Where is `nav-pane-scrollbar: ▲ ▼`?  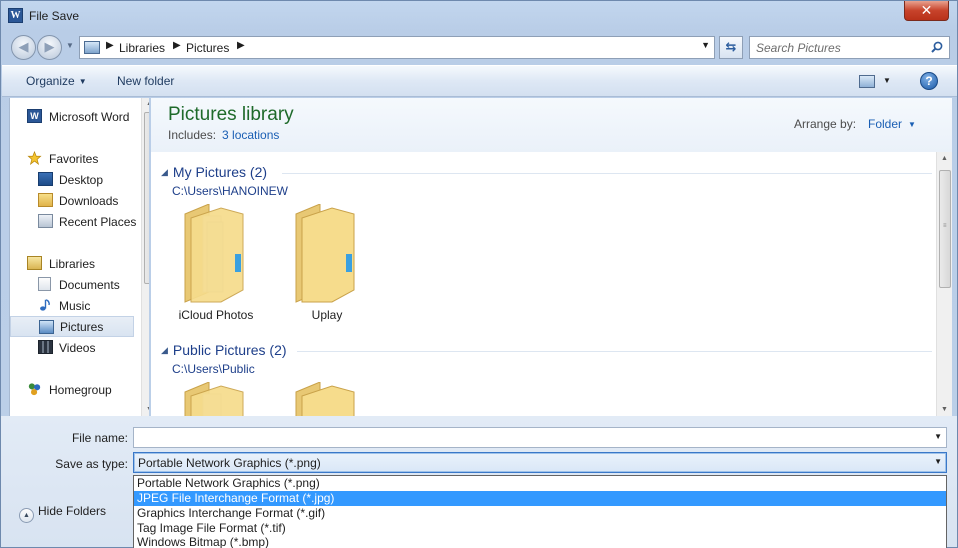 nav-pane-scrollbar: ▲ ▼ is located at coordinates (145, 257).